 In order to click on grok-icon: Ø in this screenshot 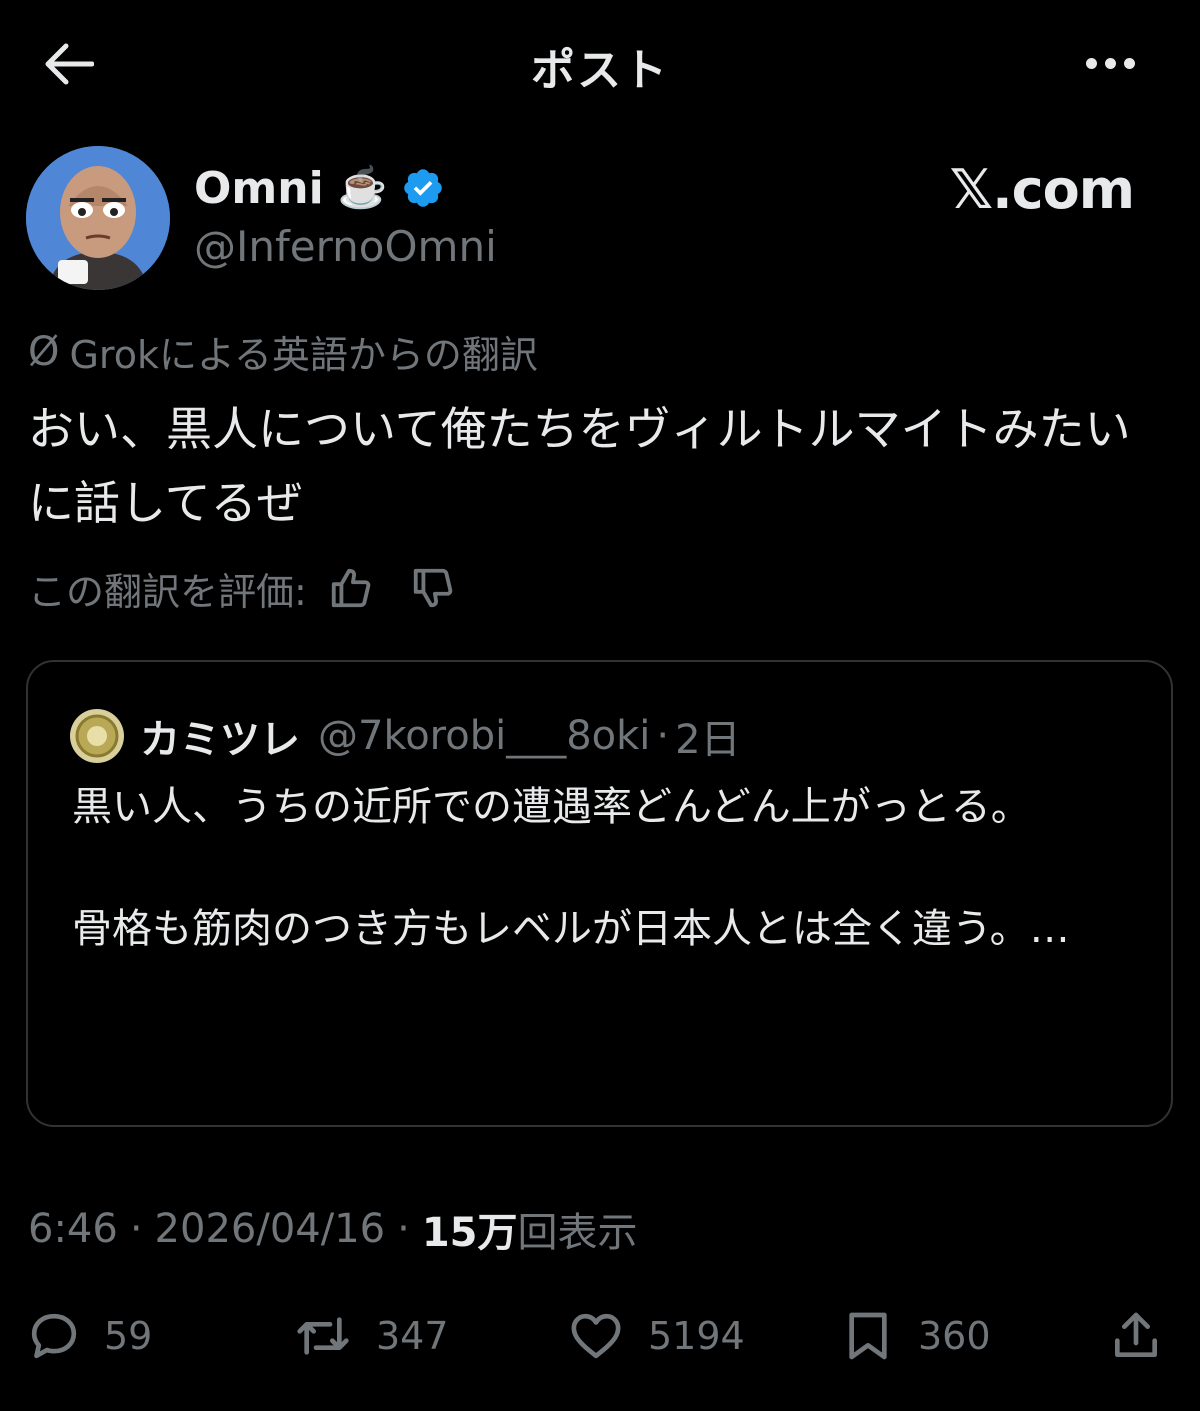, I will do `click(44, 351)`.